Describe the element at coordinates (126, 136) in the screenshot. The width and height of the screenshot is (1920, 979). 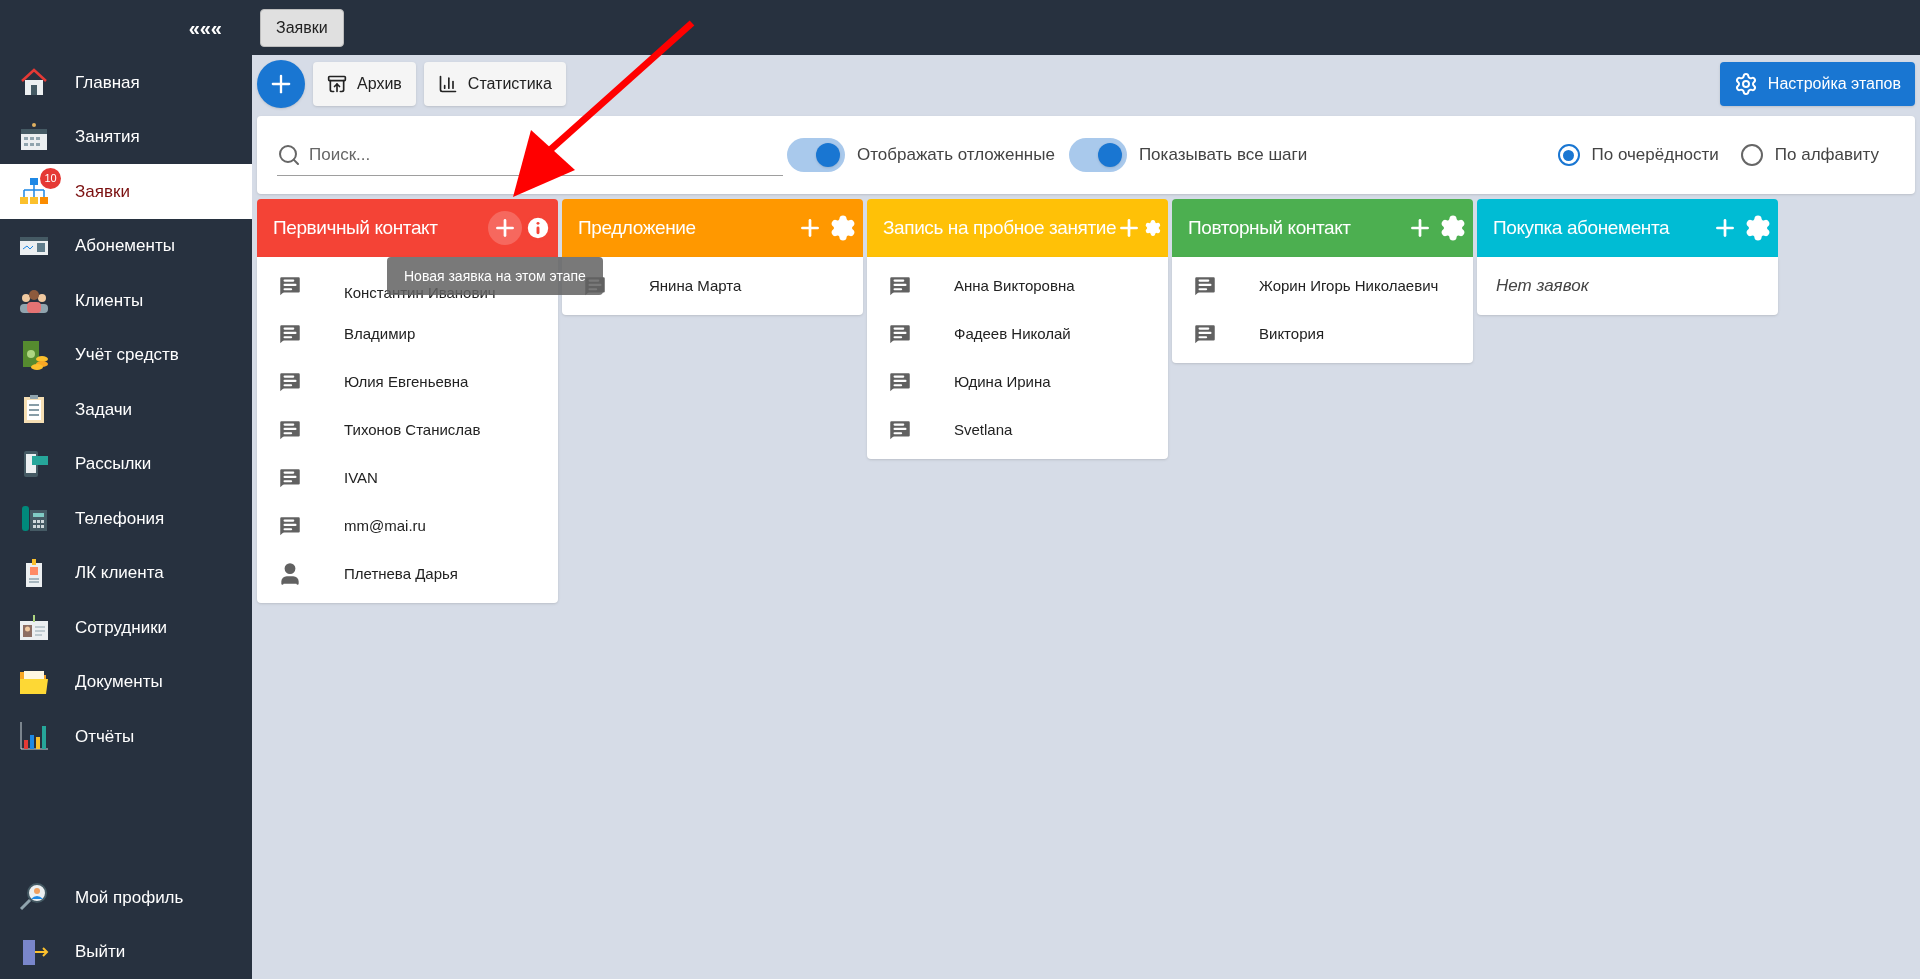
I see `sidebar-item: Занятия` at that location.